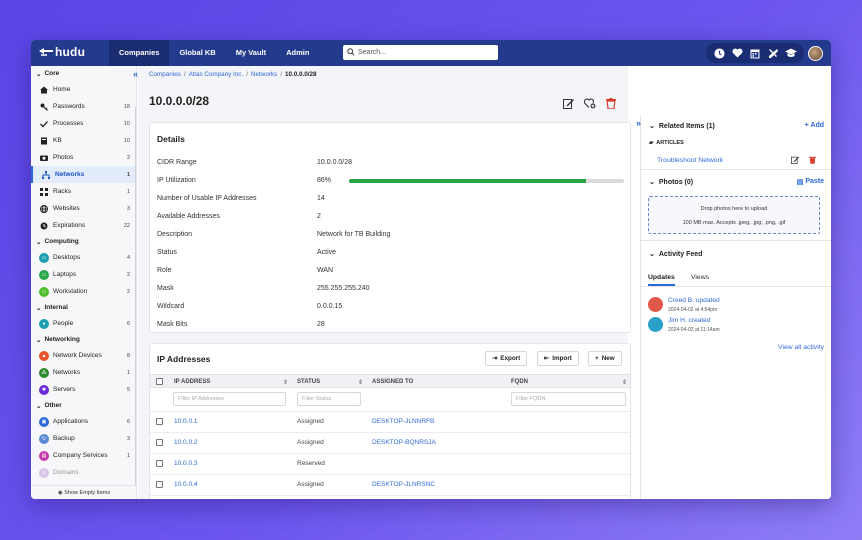 This screenshot has width=862, height=540. I want to click on nav-my-vault: My Vault, so click(251, 53).